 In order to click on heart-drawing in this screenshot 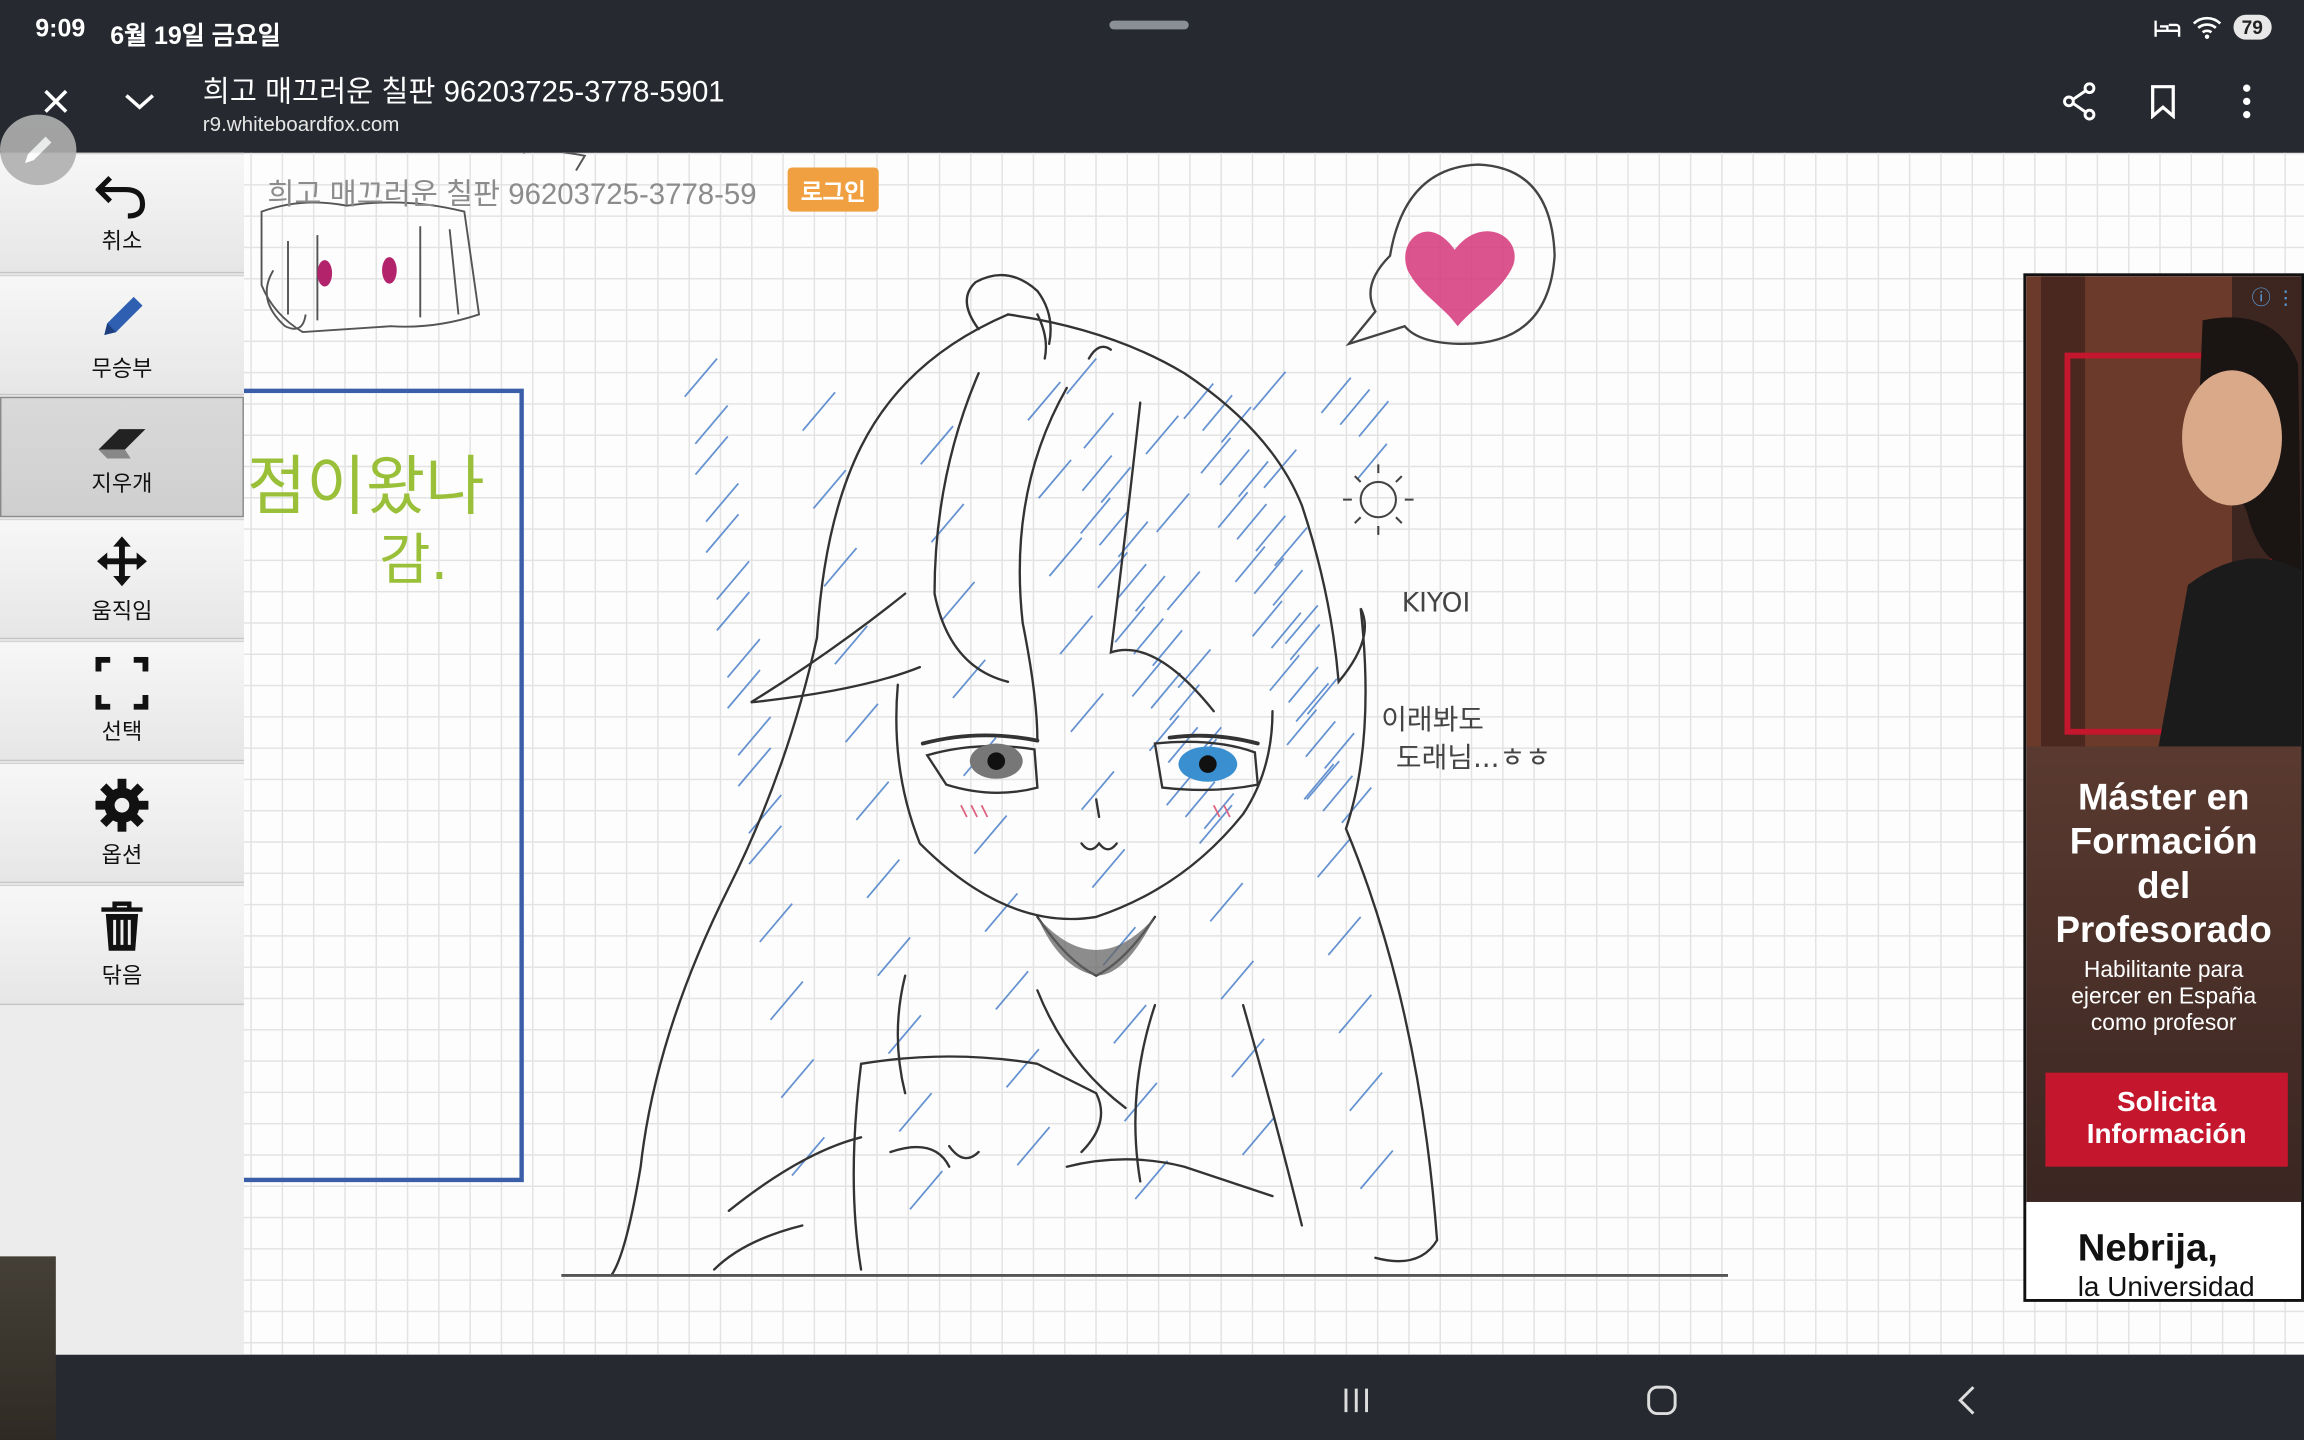, I will do `click(1460, 279)`.